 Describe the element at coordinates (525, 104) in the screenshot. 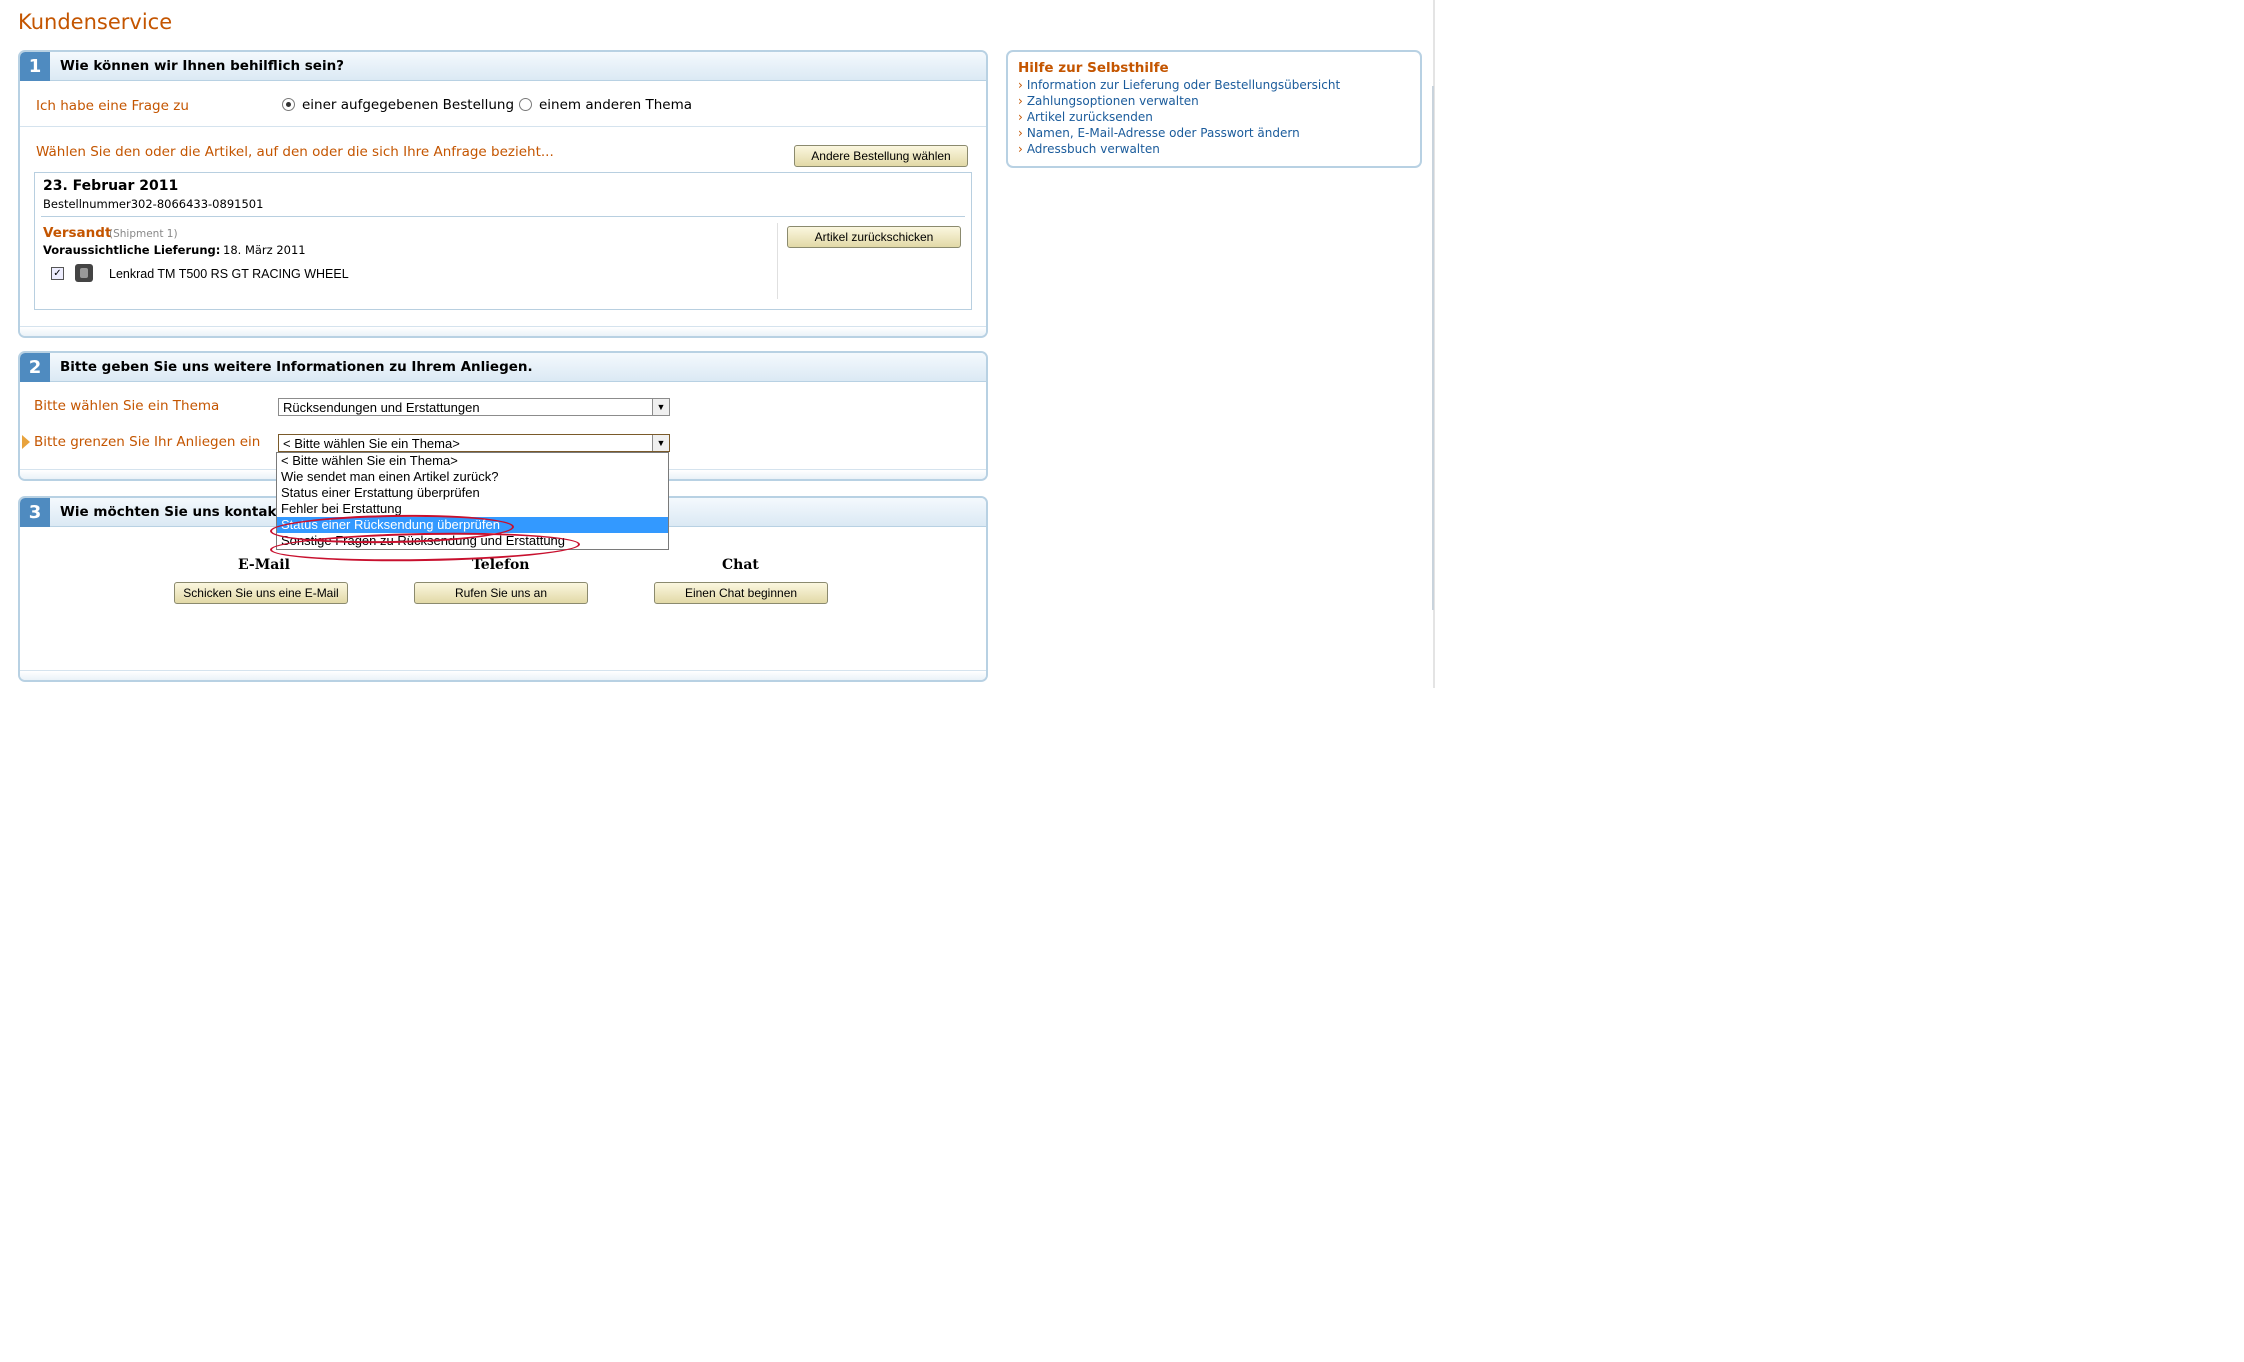

I see `radio-other-topic` at that location.